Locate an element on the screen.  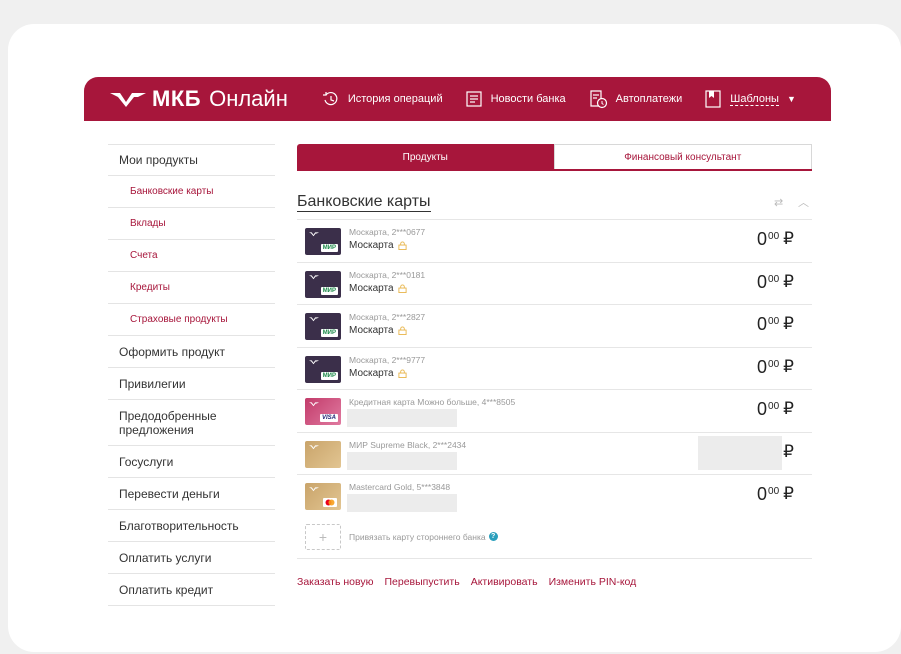
sidebar-item-charity: Благотворительность is located at coordinates (191, 526).